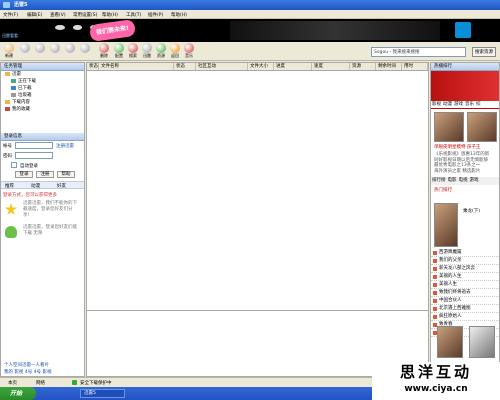 Image resolution: width=500 pixels, height=400 pixels. Describe the element at coordinates (112, 30) in the screenshot. I see `banner-badge: 我们要未来!` at that location.